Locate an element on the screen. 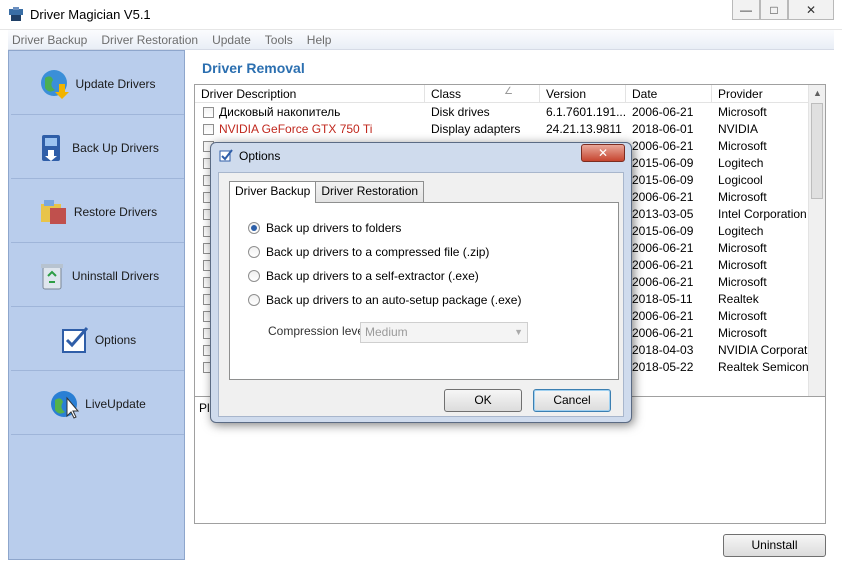 This screenshot has width=842, height=568. menu-help: Help is located at coordinates (319, 40).